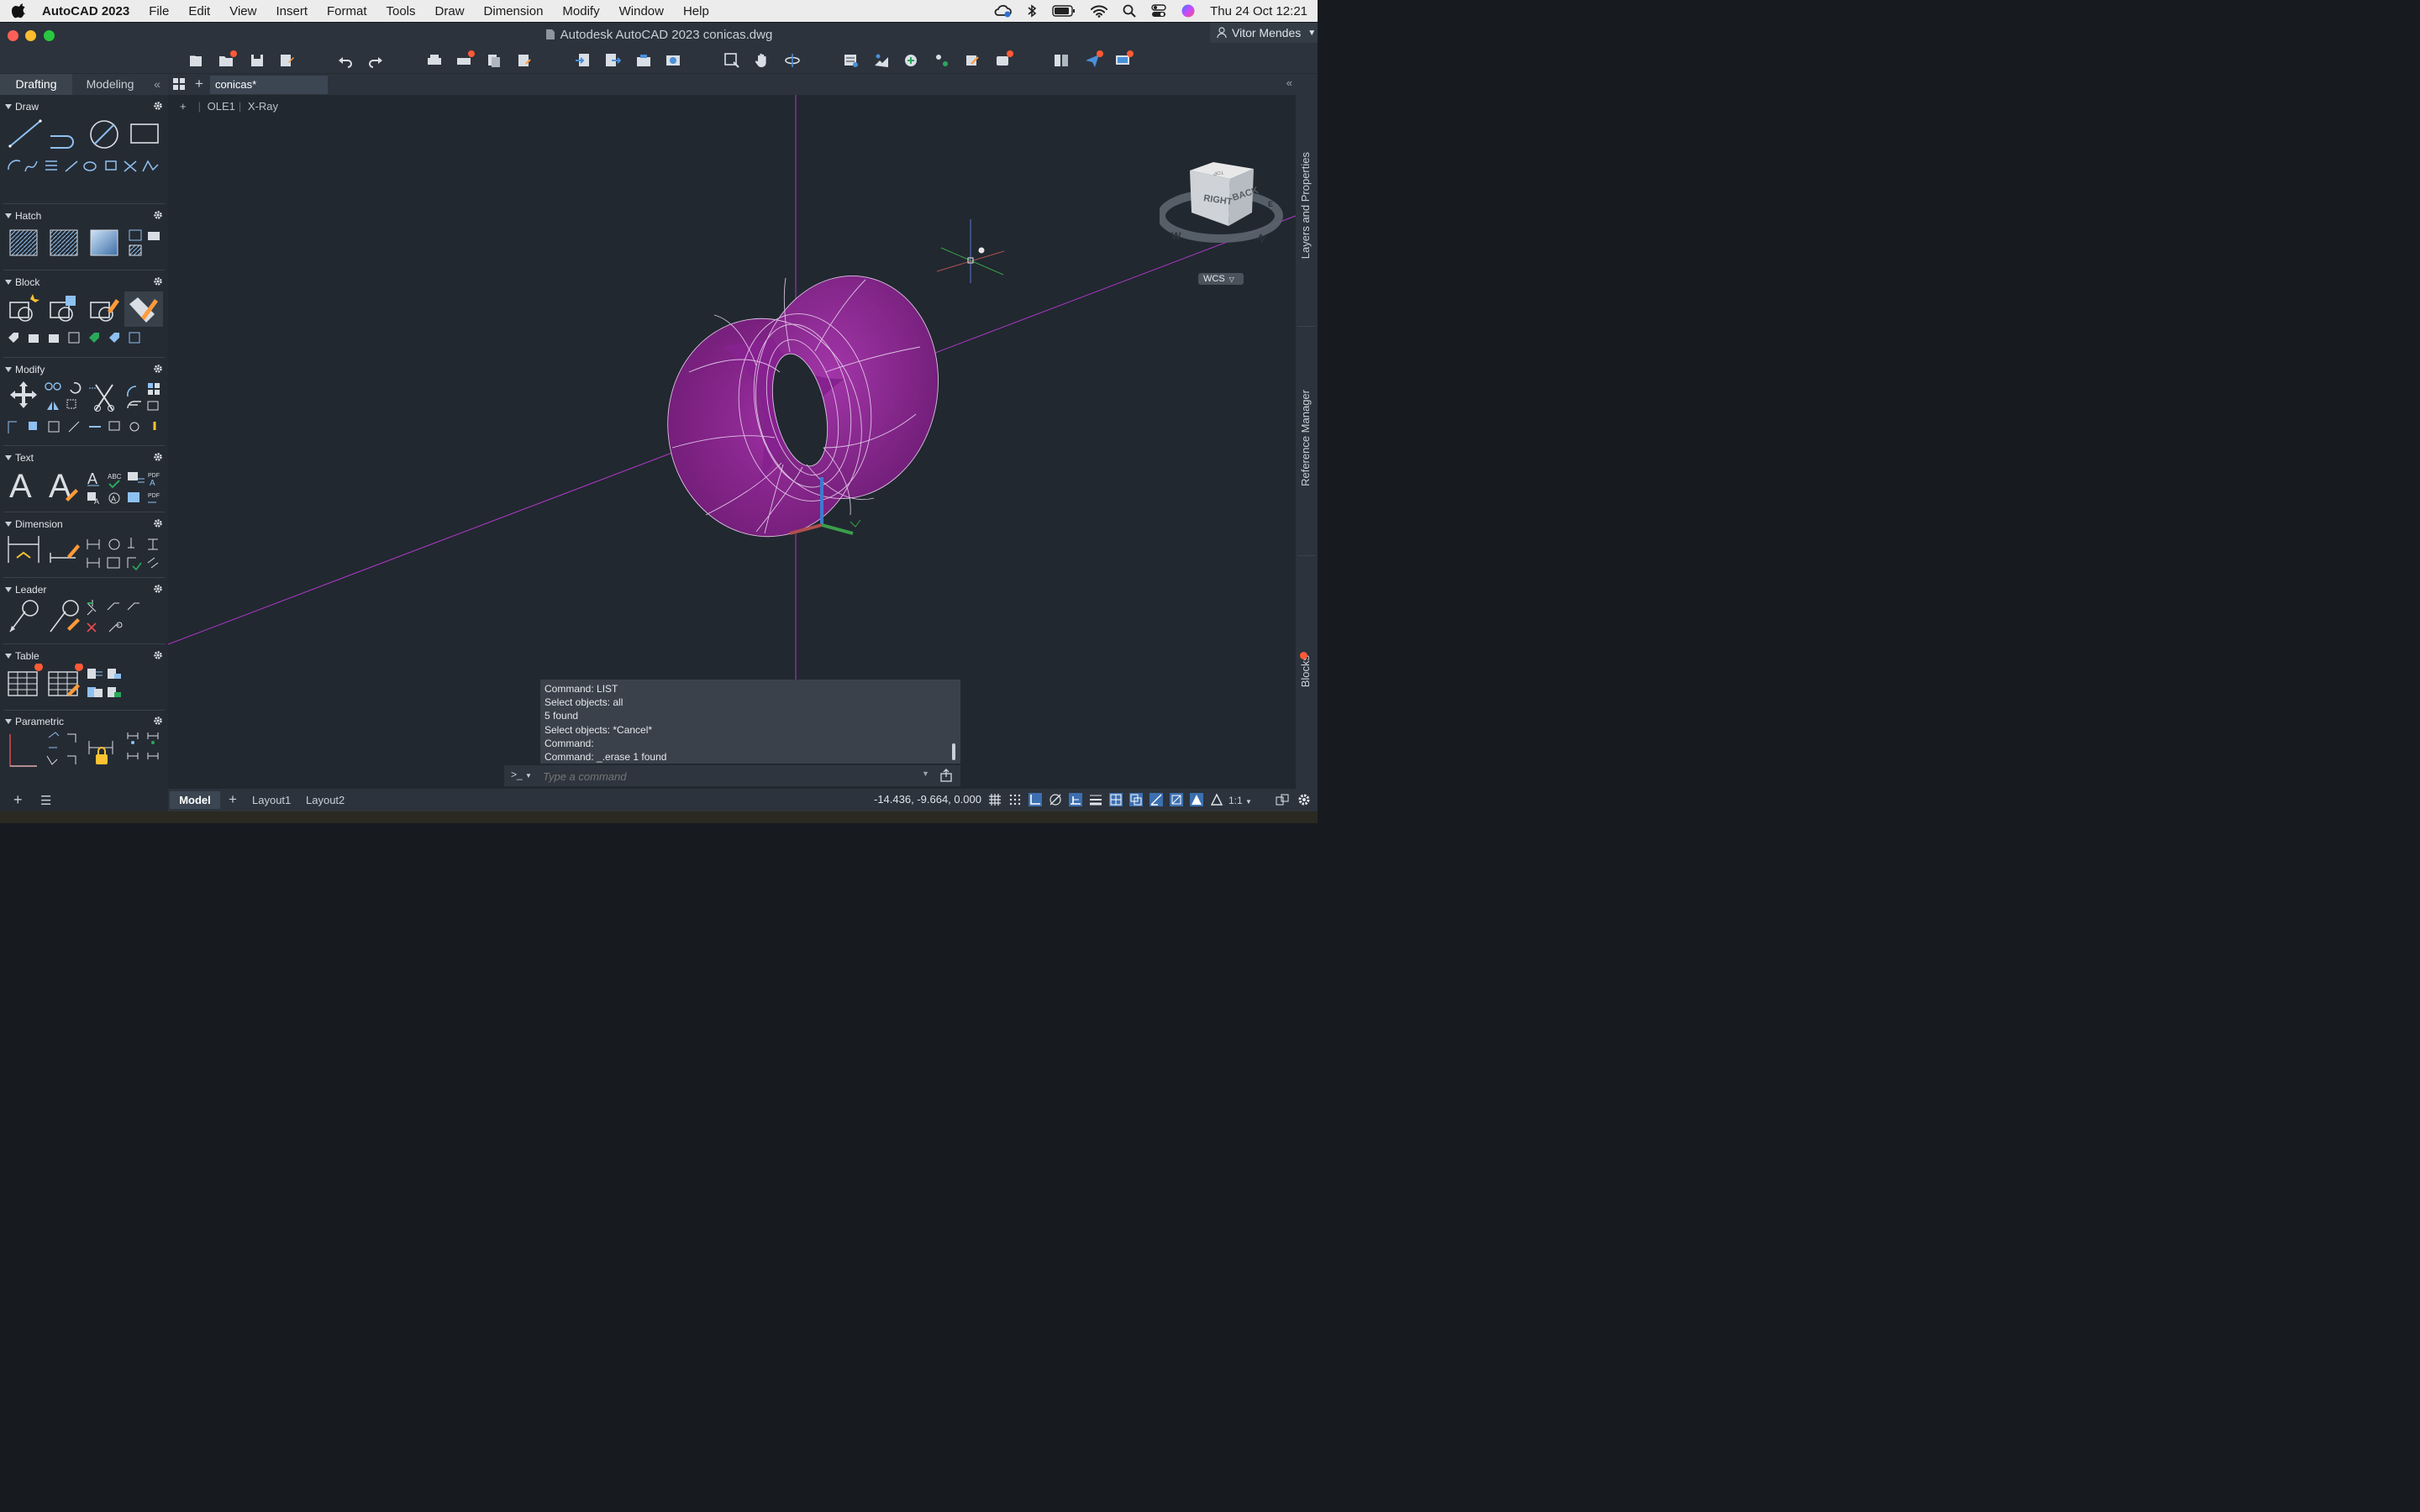 The height and width of the screenshot is (1512, 2420). Describe the element at coordinates (375, 60) in the screenshot. I see `redo-icon` at that location.